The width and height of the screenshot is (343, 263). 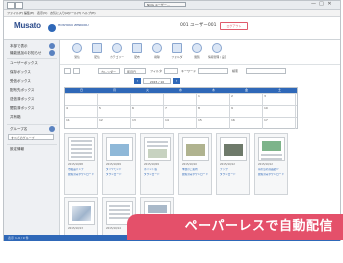 I want to click on document-date: 2015/10/09, so click(x=151, y=164).